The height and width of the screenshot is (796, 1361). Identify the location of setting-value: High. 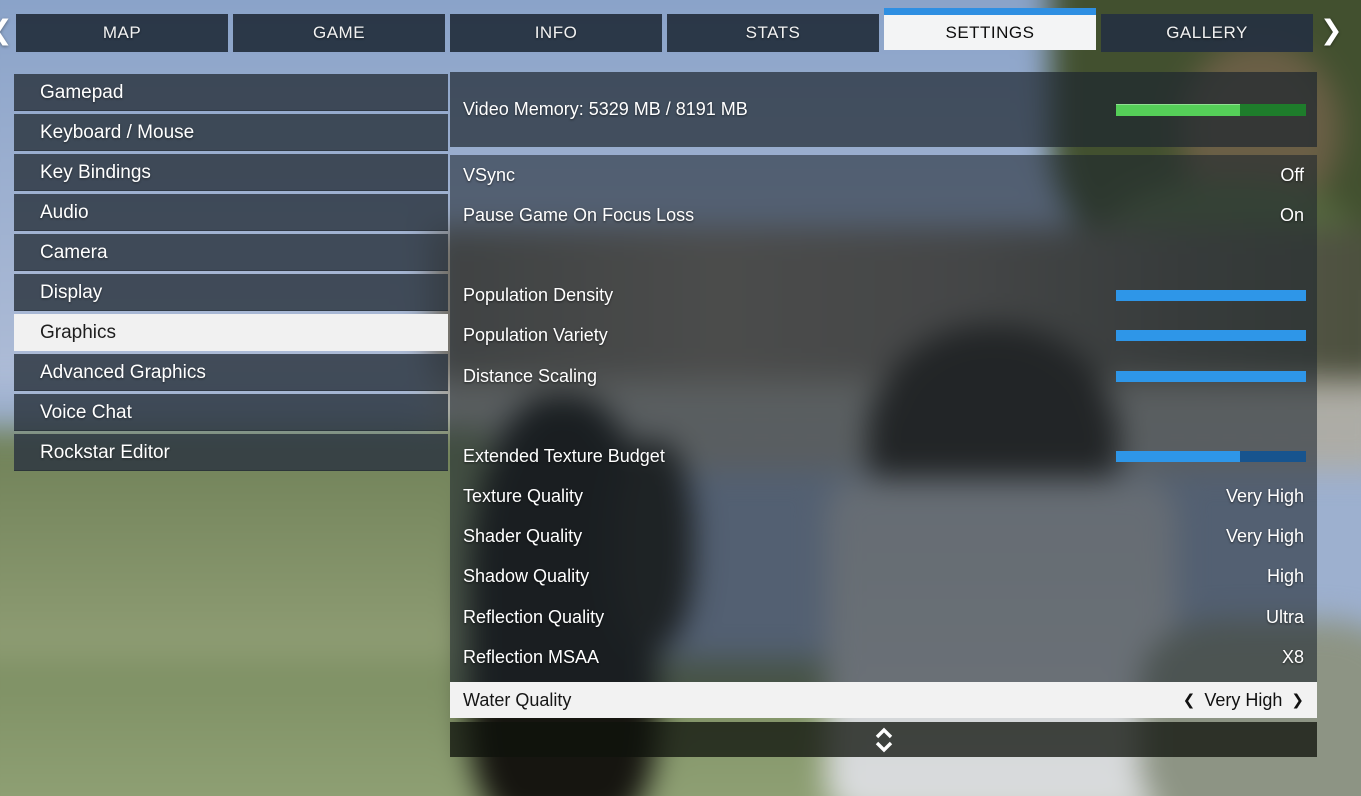
(1285, 576).